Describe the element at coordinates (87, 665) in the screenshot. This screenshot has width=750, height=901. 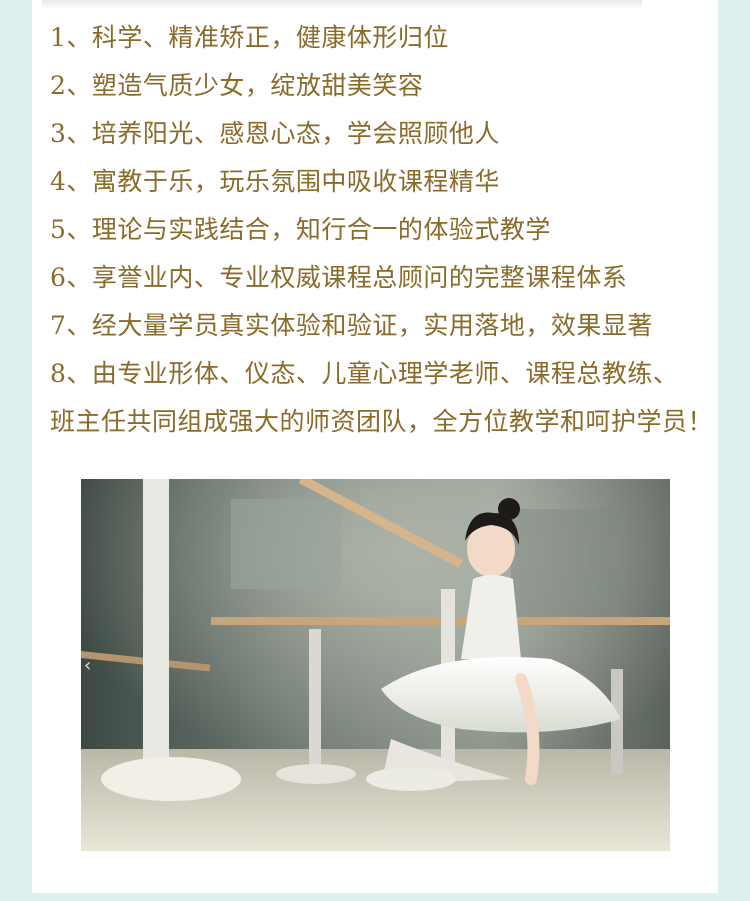
I see `carousel-prev-button: ‹` at that location.